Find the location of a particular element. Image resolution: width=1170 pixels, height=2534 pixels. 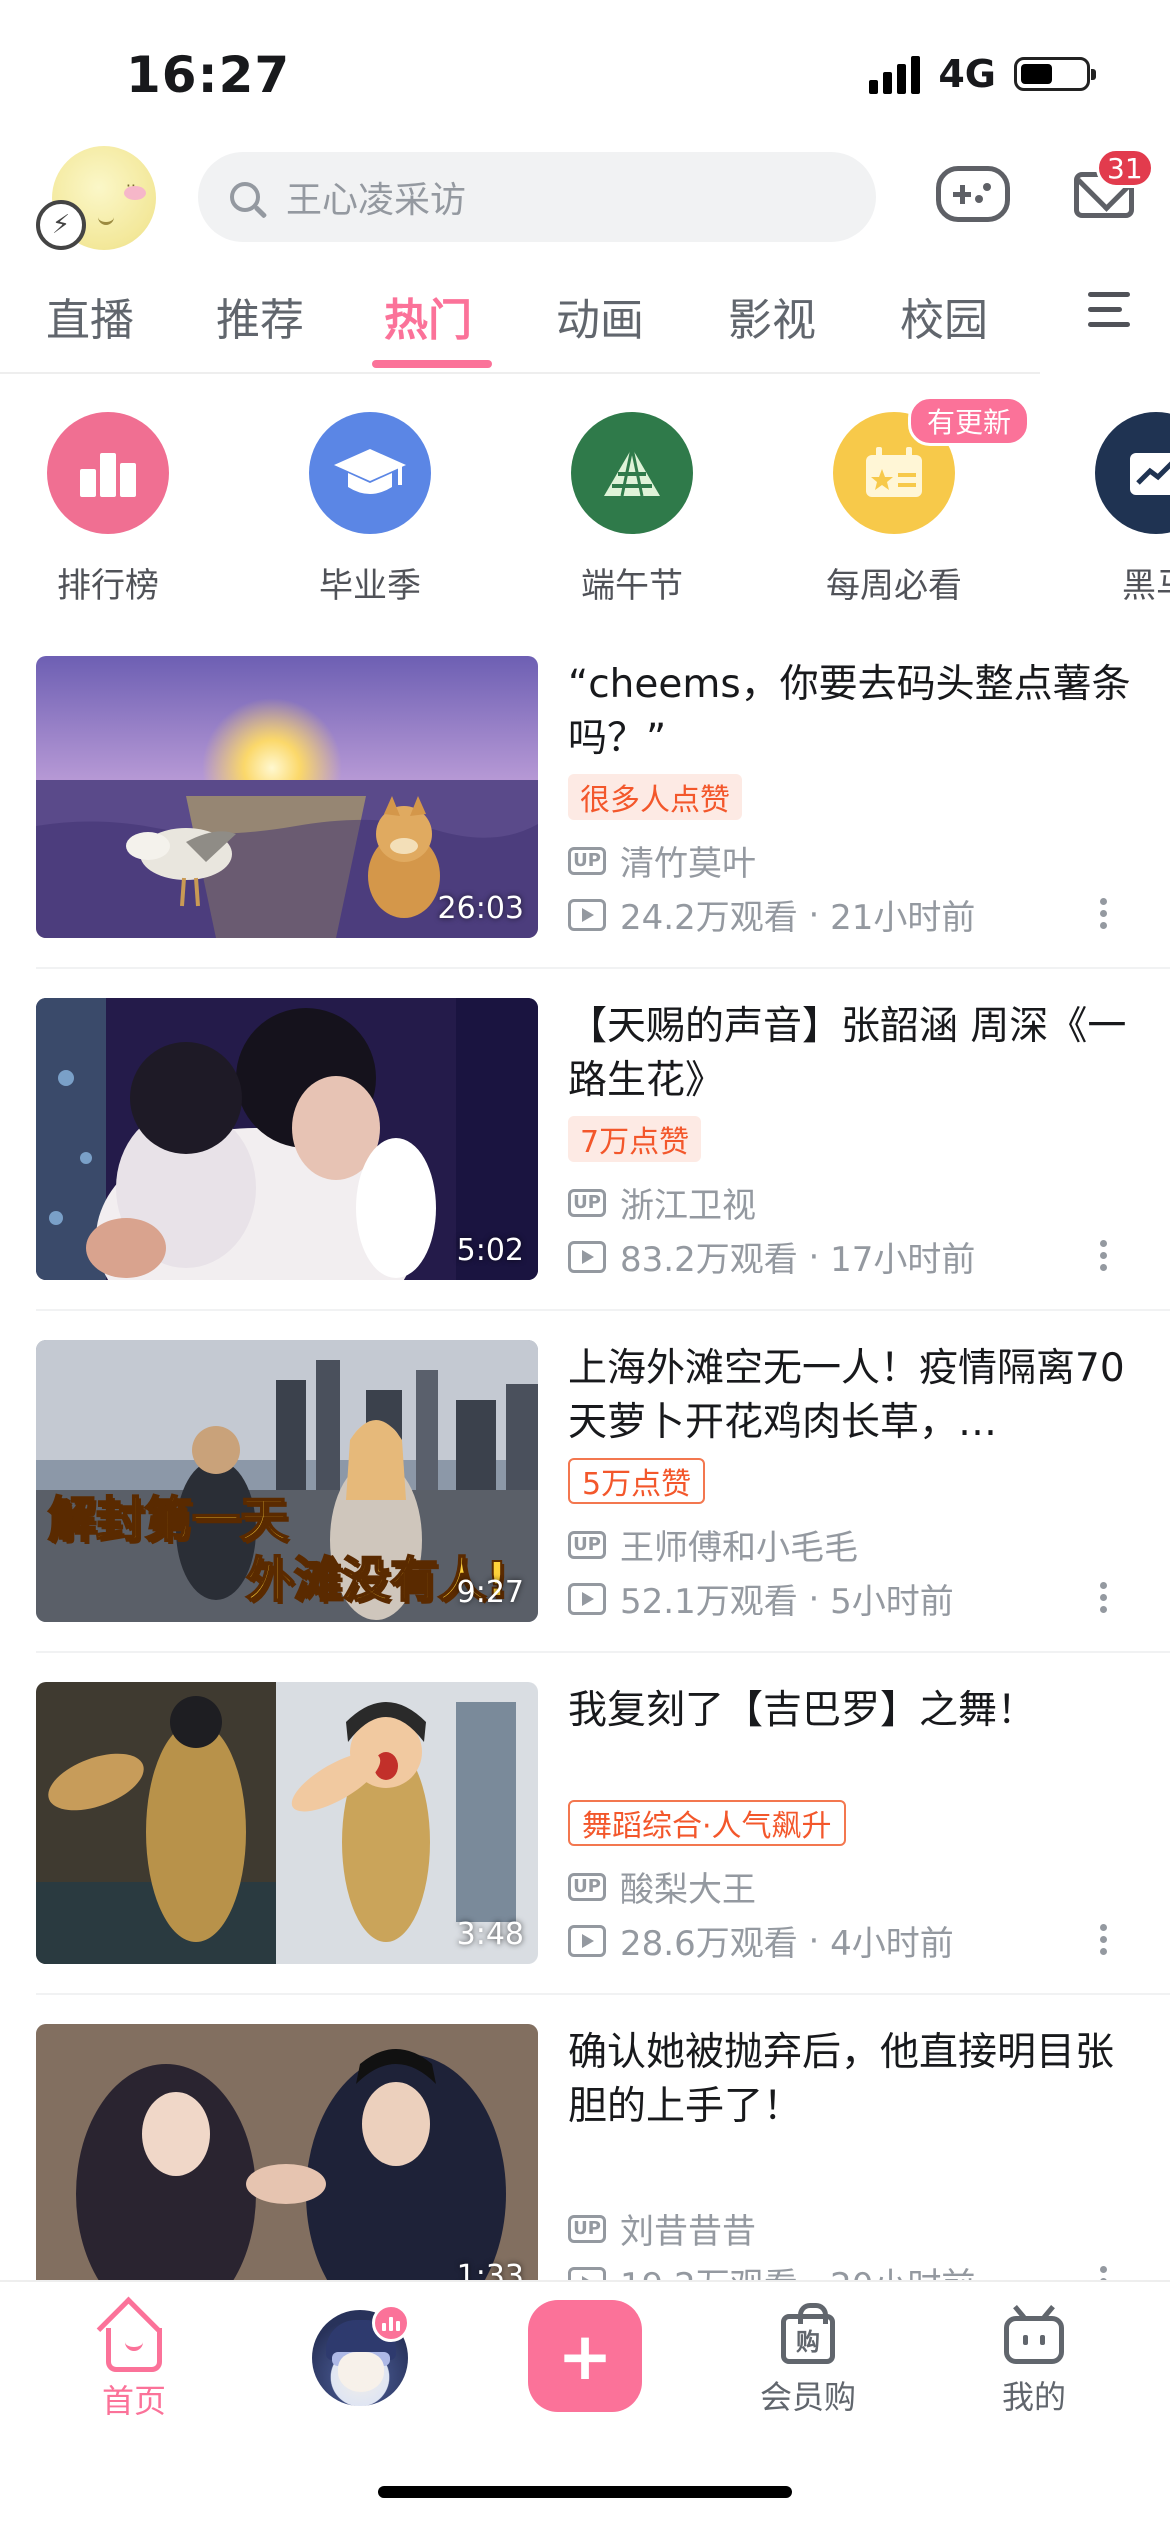

uploader-row: UP 刘昔昔昔 is located at coordinates (662, 2228).